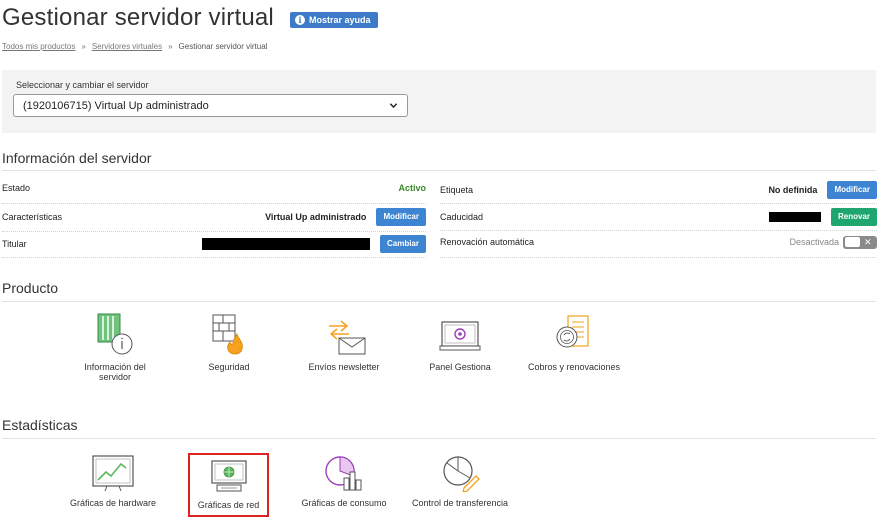 The width and height of the screenshot is (878, 517). I want to click on etiqueta-label: Etiqueta, so click(457, 190).